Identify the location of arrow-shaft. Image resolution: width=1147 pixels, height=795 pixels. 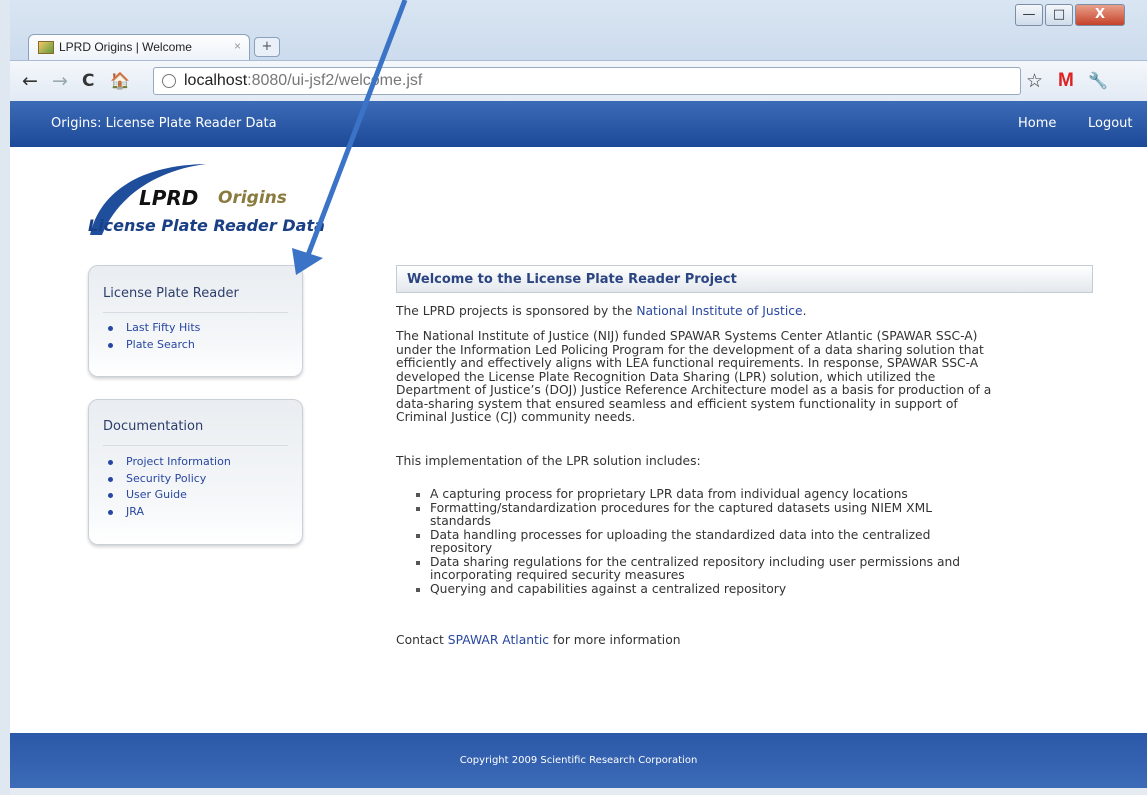
(355, 132).